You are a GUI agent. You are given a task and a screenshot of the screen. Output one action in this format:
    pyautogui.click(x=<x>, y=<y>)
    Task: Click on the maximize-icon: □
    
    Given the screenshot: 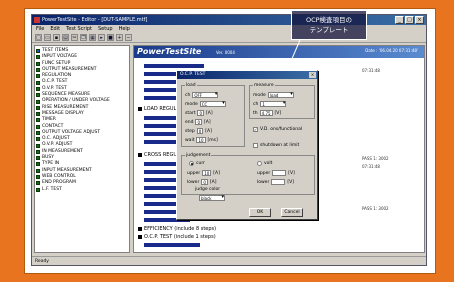 What is the action you would take?
    pyautogui.click(x=409, y=20)
    